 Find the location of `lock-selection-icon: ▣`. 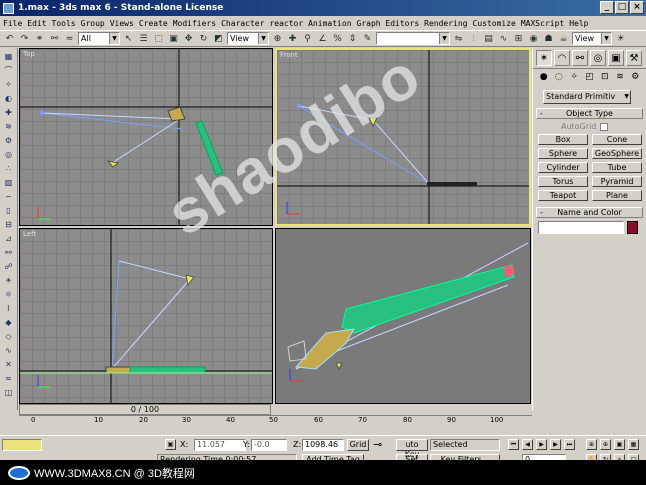

lock-selection-icon: ▣ is located at coordinates (170, 444).